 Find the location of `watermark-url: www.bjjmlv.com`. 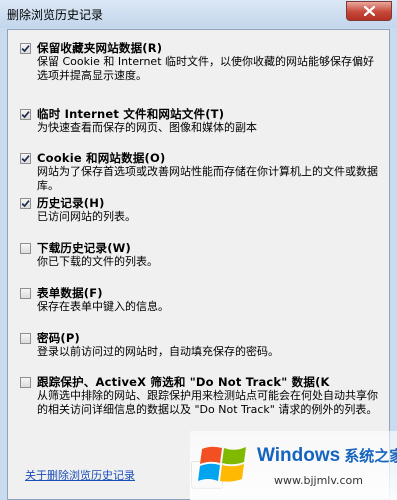

watermark-url: www.bjjmlv.com is located at coordinates (318, 480).